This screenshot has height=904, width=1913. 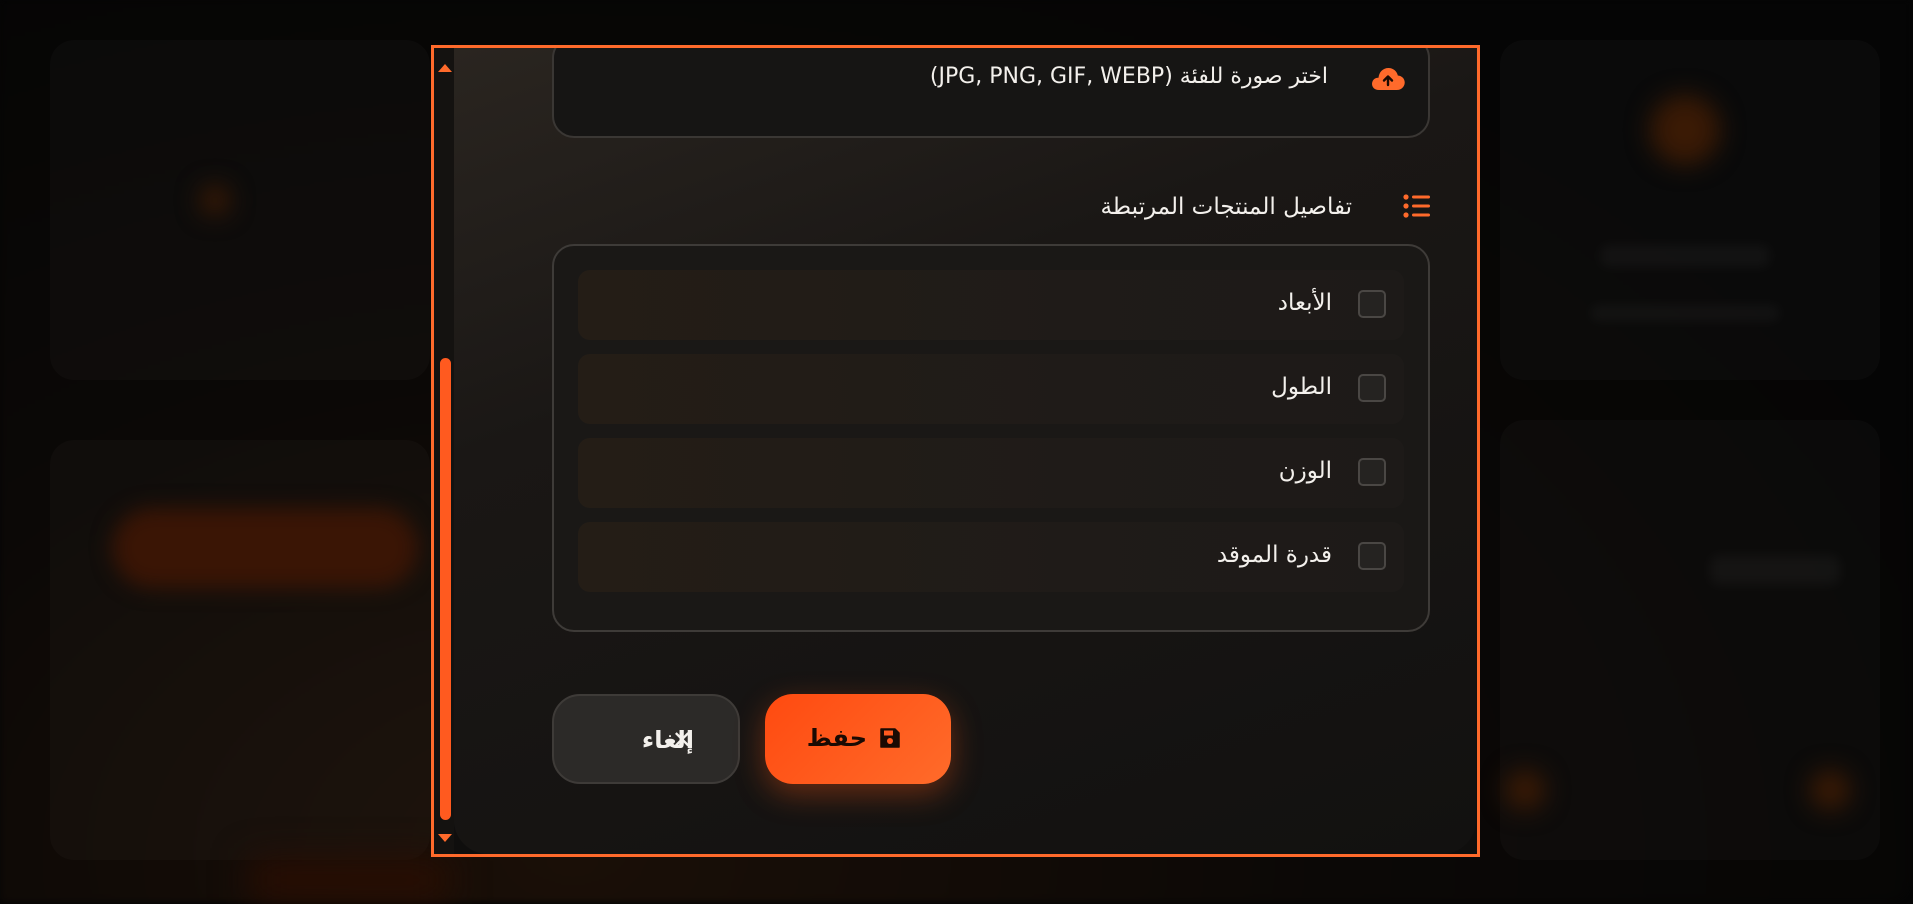 I want to click on related-products-title: تفاصيل المنتجات المرتبطة, so click(x=1226, y=207).